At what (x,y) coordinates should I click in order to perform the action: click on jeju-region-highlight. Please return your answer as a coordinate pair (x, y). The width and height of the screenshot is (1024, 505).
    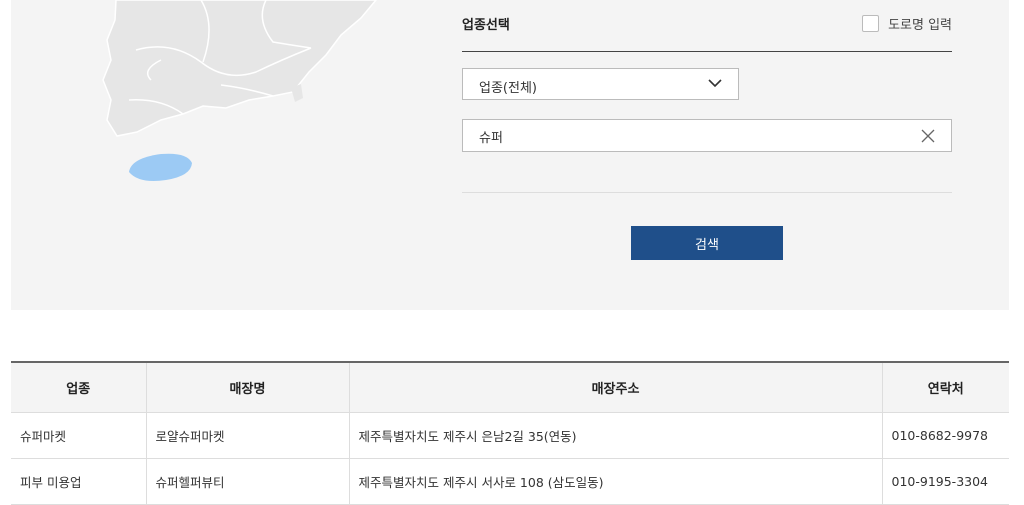
    Looking at the image, I should click on (160, 167).